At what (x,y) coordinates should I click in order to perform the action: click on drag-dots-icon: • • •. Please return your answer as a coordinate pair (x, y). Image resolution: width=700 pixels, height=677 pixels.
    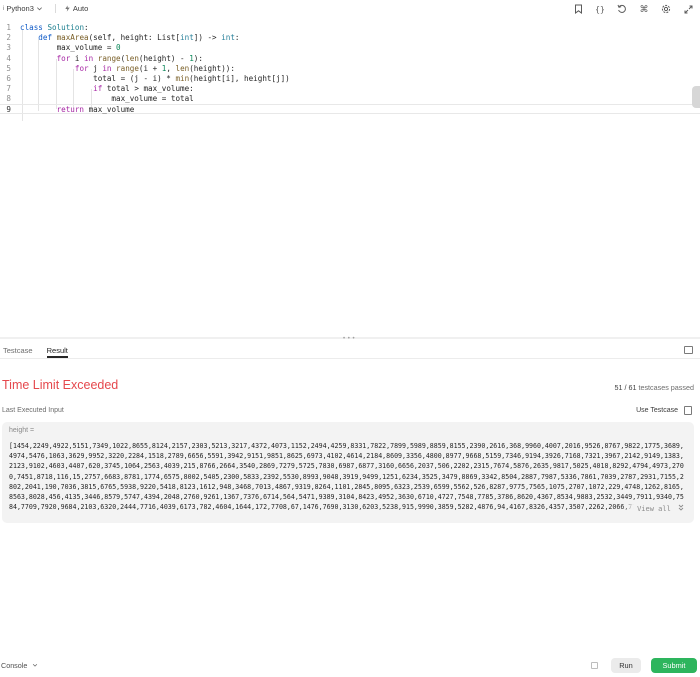
    Looking at the image, I should click on (349, 339).